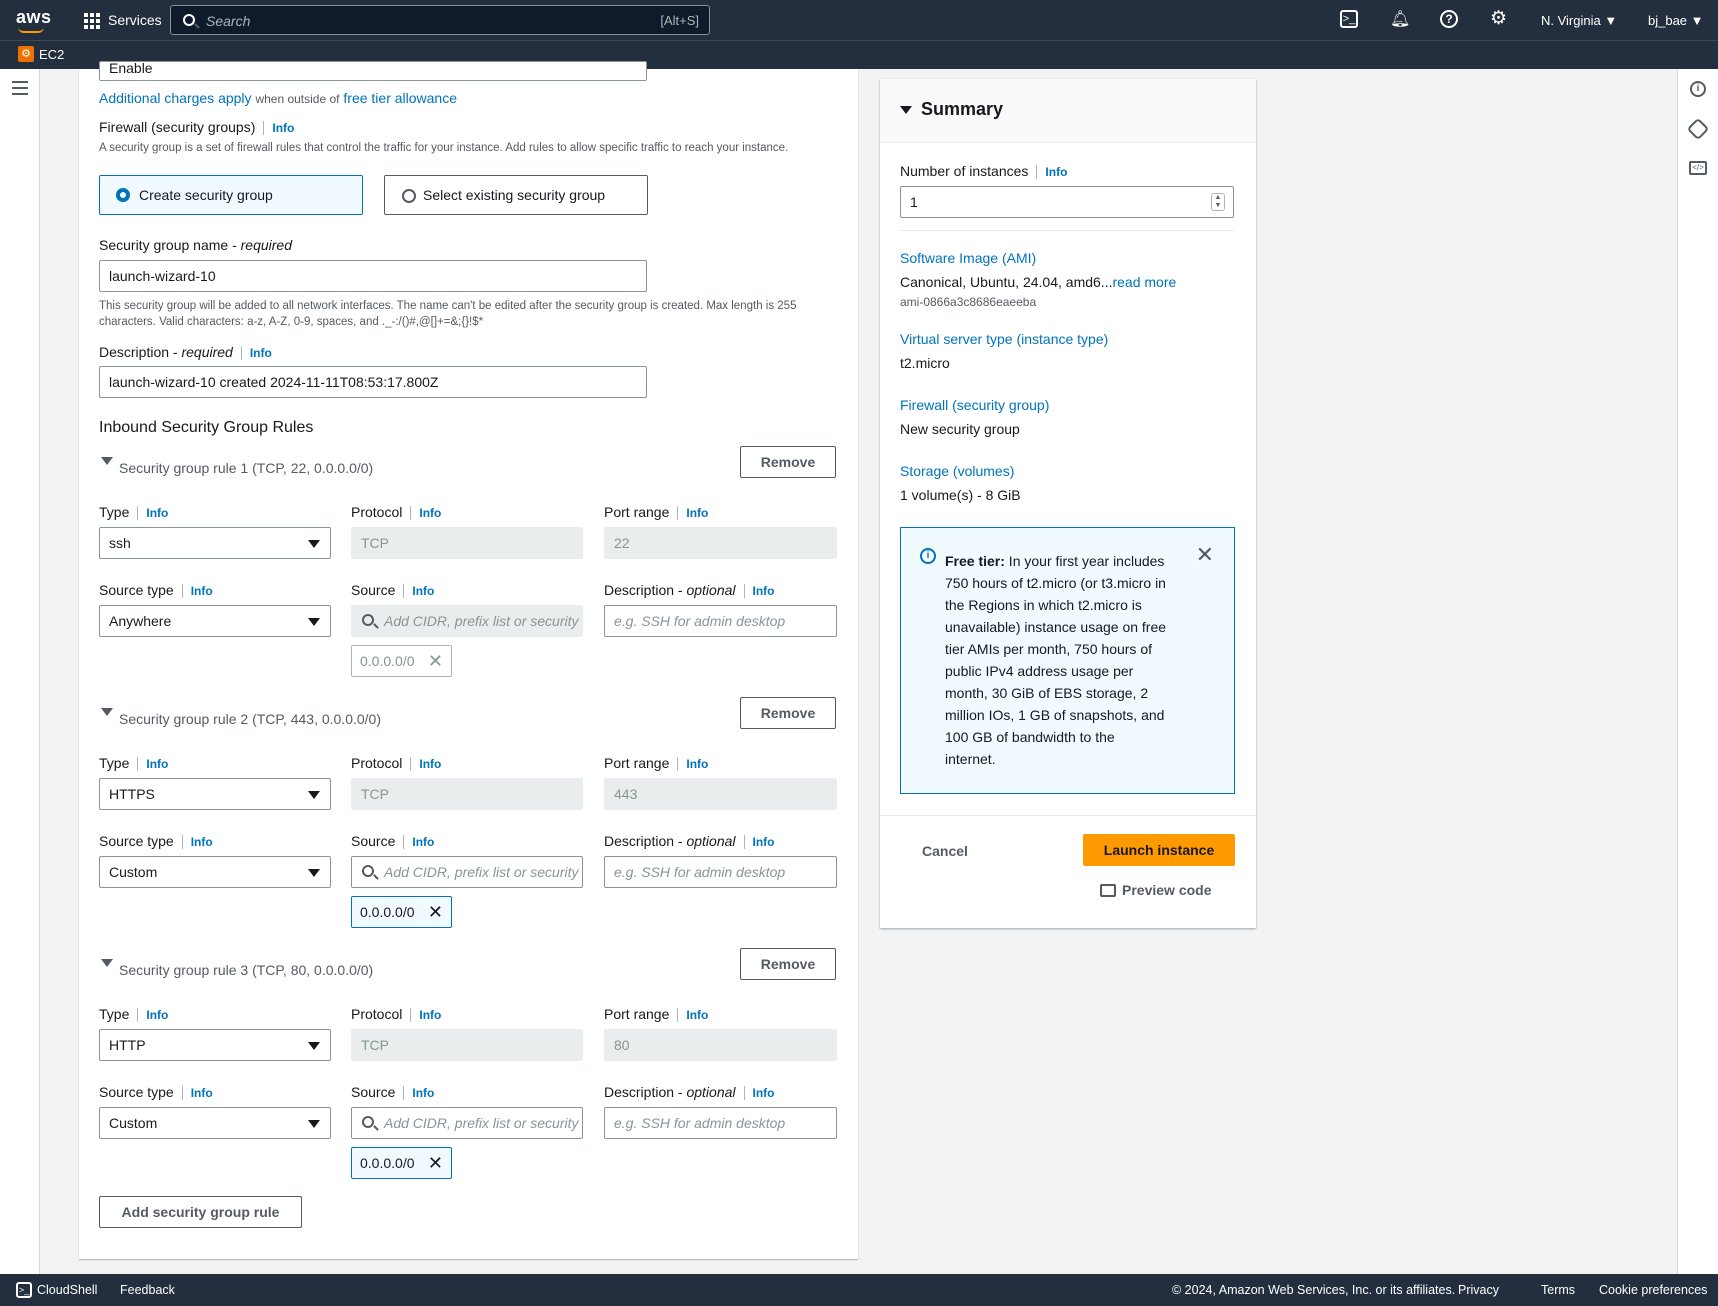 The height and width of the screenshot is (1306, 1718). Describe the element at coordinates (1218, 202) in the screenshot. I see `stepper-arrows-icon: ▲ ▼` at that location.